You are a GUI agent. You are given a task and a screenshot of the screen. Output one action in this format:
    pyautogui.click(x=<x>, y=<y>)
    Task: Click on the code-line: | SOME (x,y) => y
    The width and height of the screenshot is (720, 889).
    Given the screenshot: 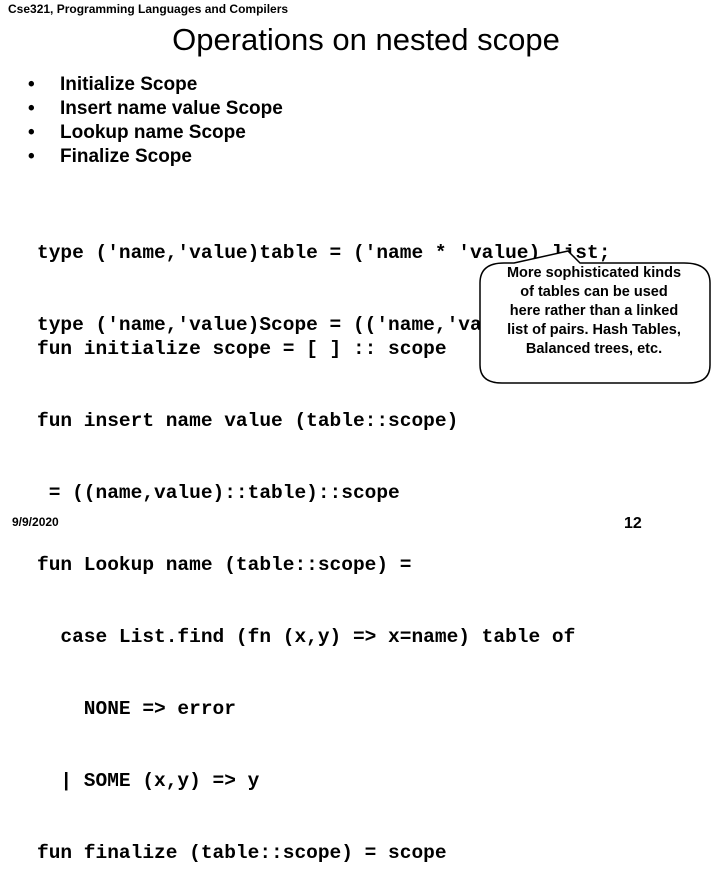 What is the action you would take?
    pyautogui.click(x=148, y=781)
    